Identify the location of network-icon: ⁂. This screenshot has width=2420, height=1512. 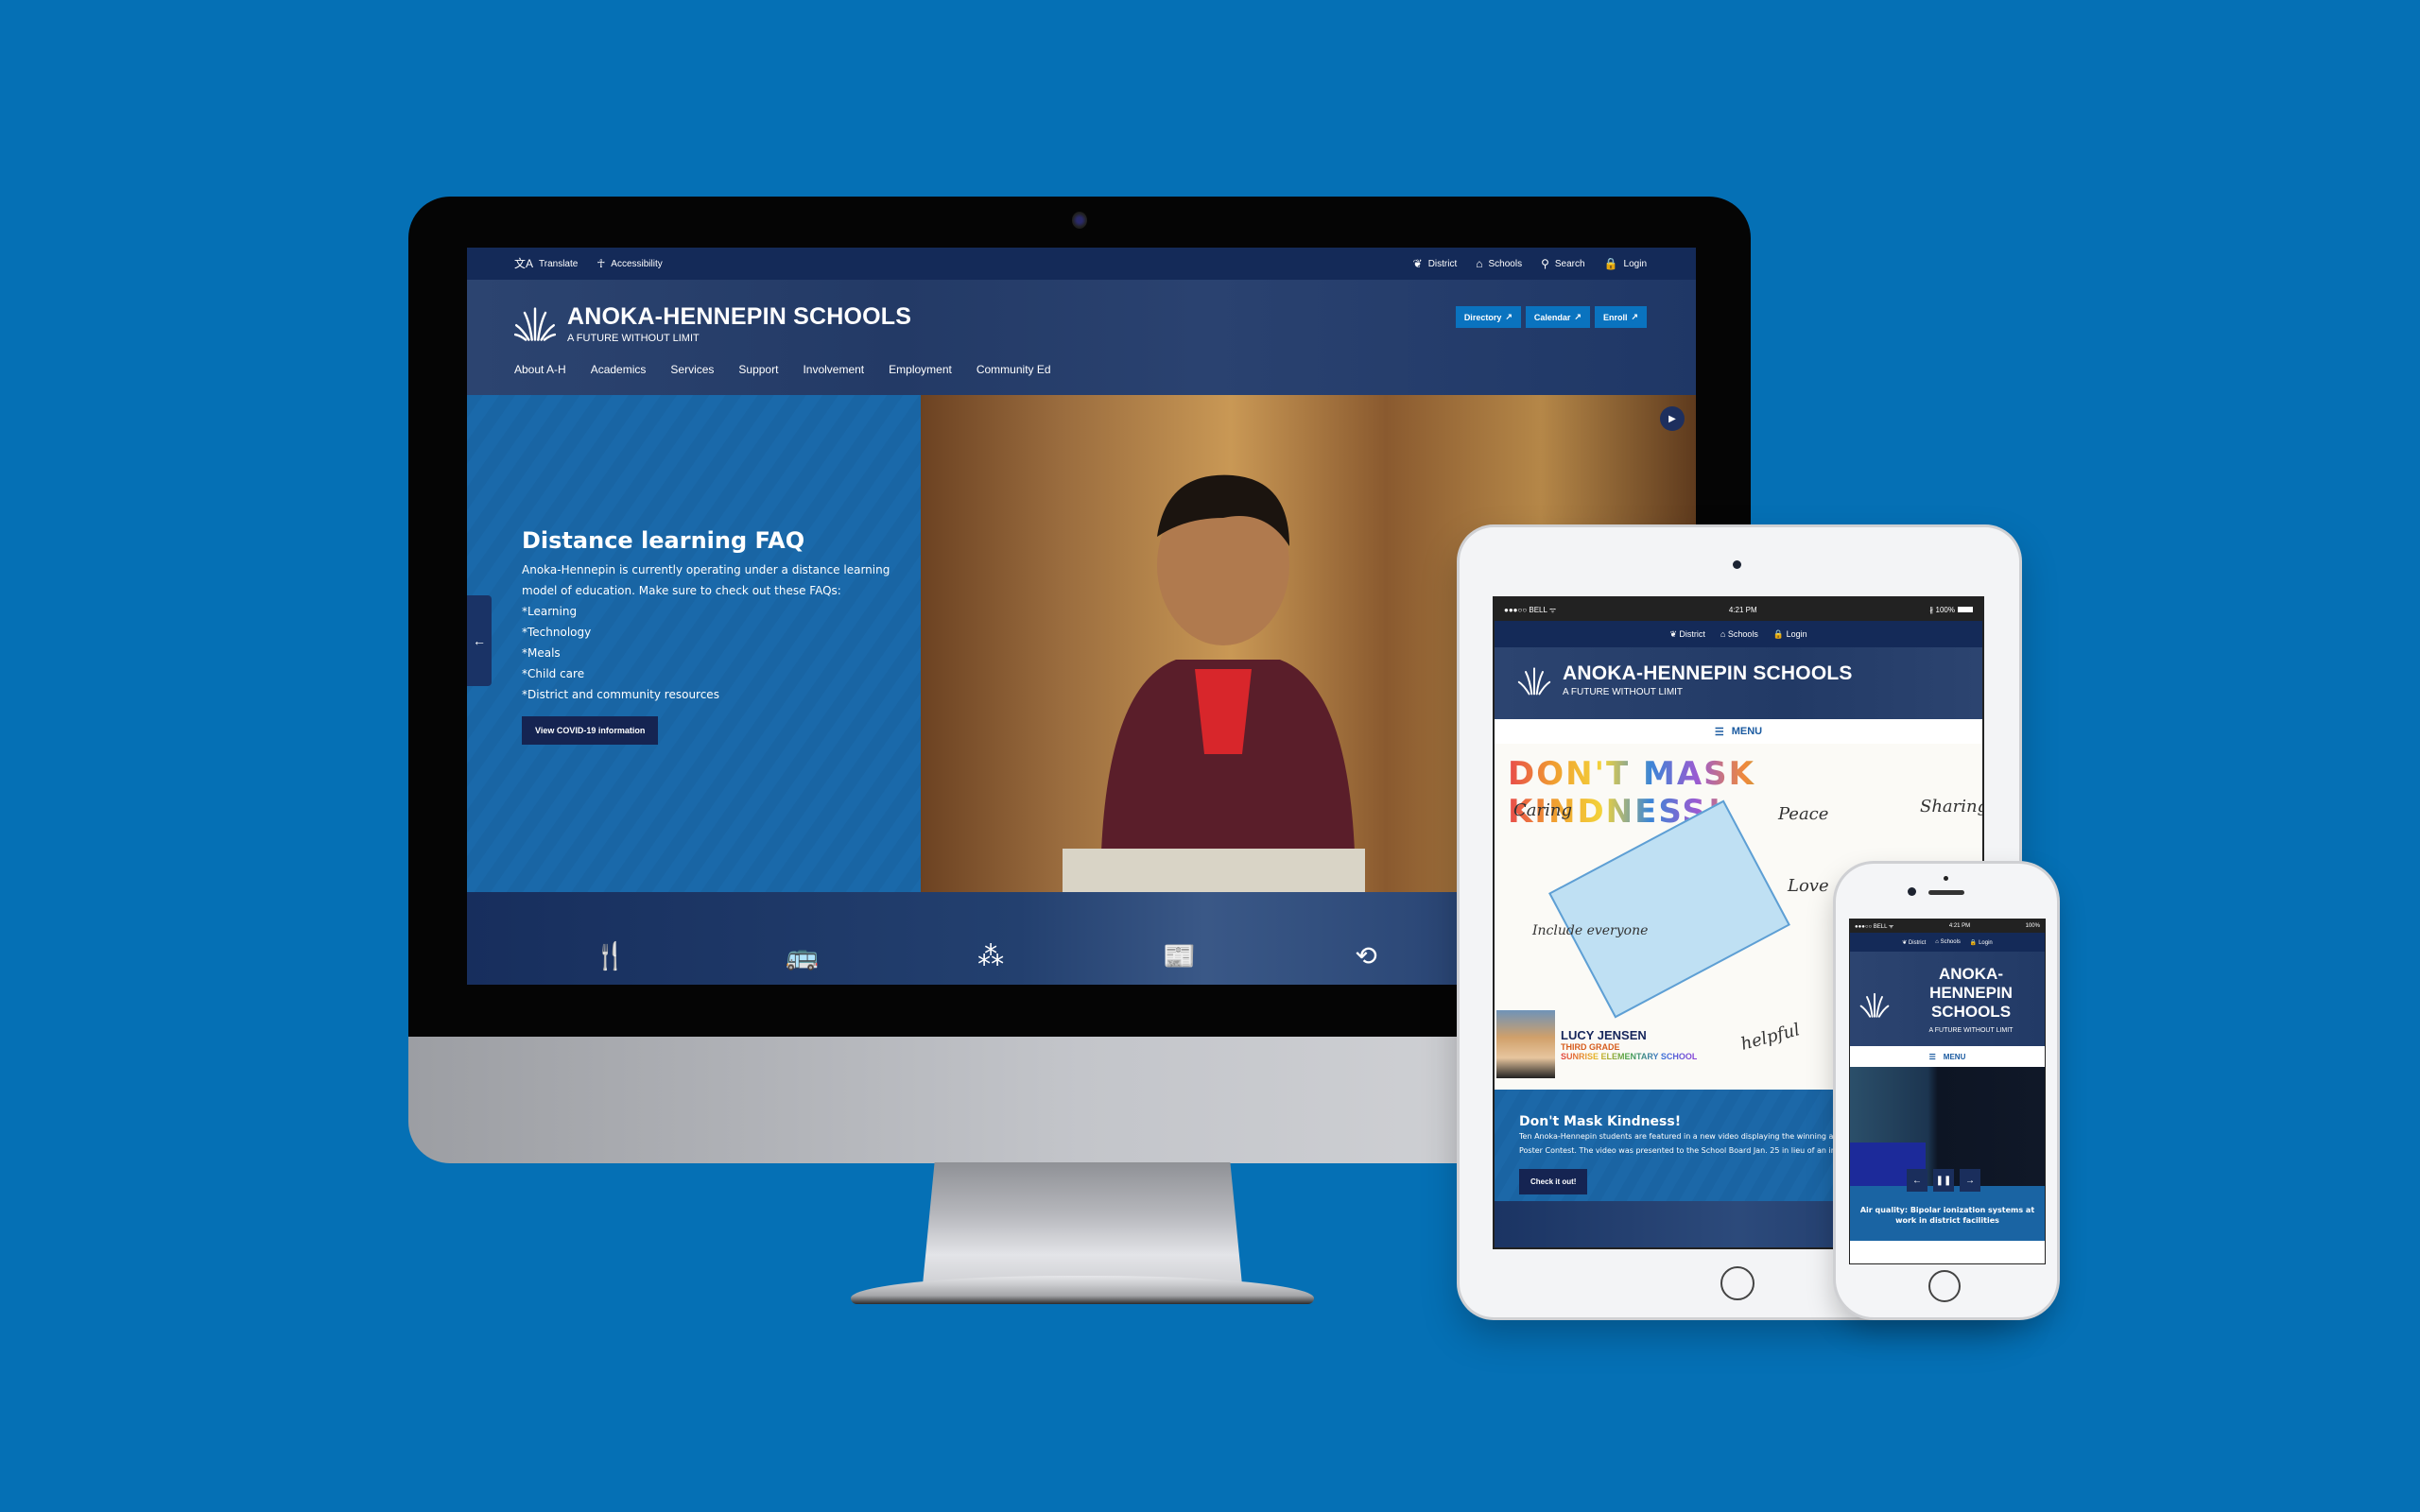
(991, 955).